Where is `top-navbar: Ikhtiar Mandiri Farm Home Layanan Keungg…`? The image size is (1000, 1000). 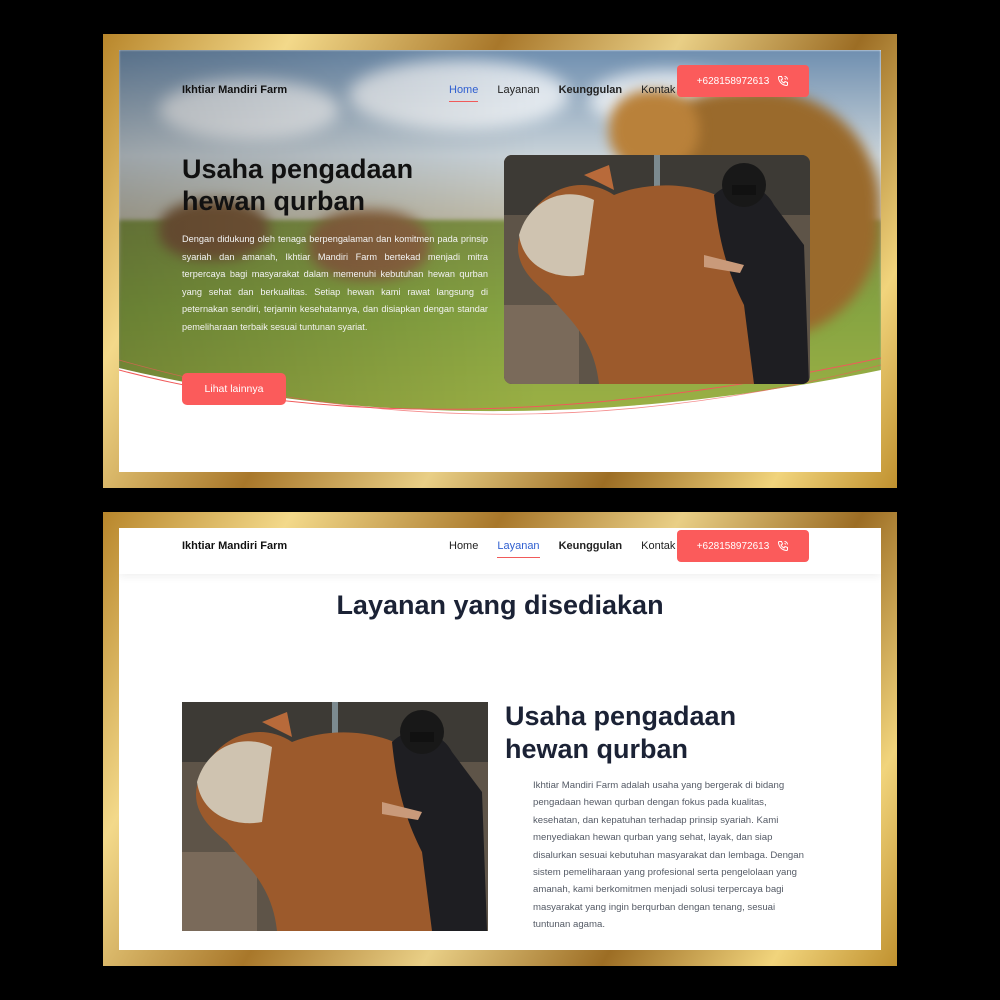 top-navbar: Ikhtiar Mandiri Farm Home Layanan Keungg… is located at coordinates (500, 81).